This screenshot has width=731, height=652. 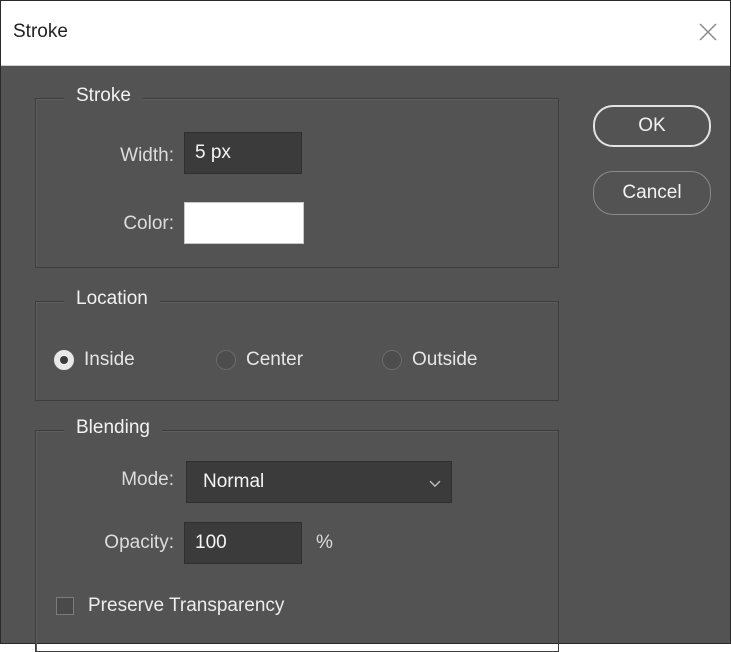 What do you see at coordinates (392, 360) in the screenshot?
I see `radio-outside-indicator` at bounding box center [392, 360].